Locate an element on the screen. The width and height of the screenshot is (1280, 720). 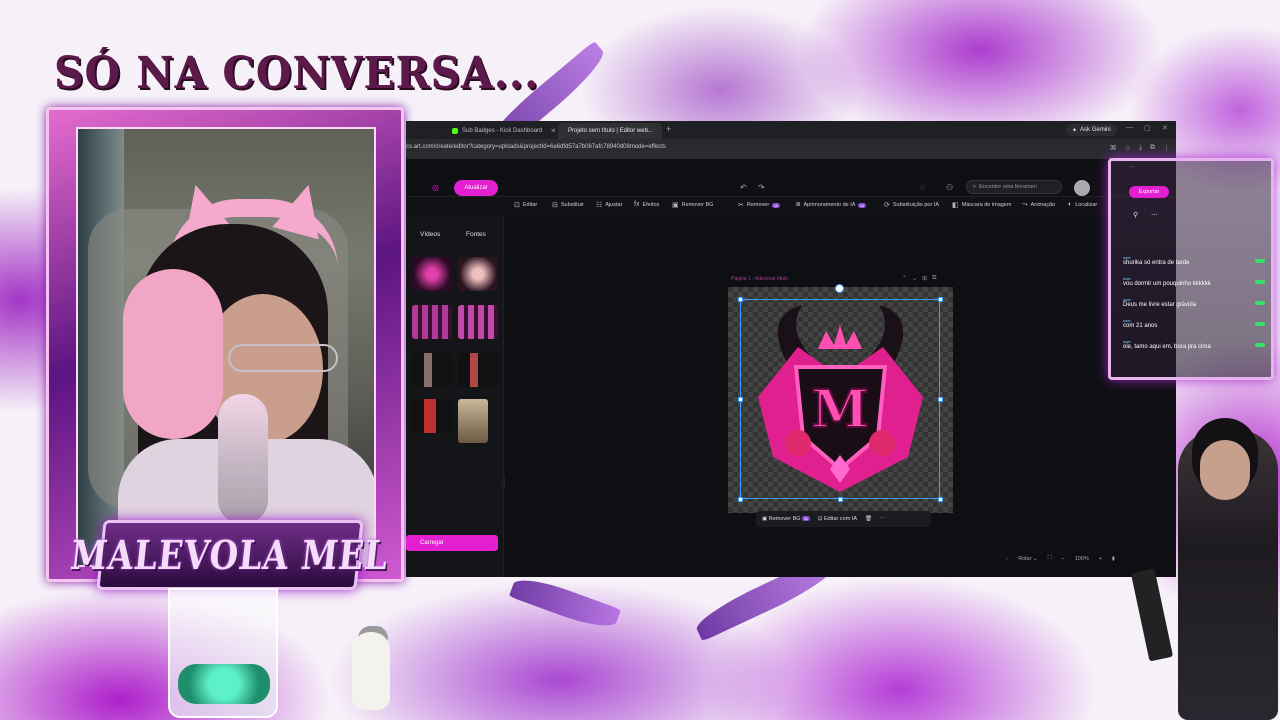
remove-bg-tool: ▣ Remover BG is located at coordinates (692, 205).